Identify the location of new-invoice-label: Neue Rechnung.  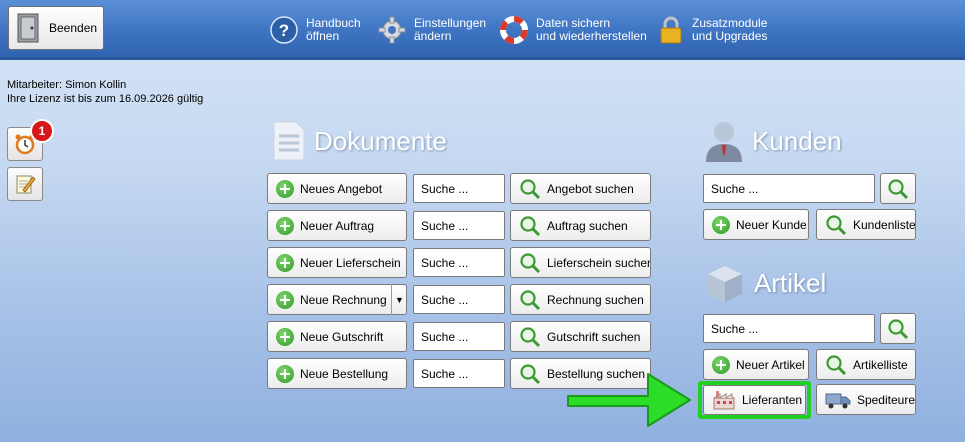
(343, 299).